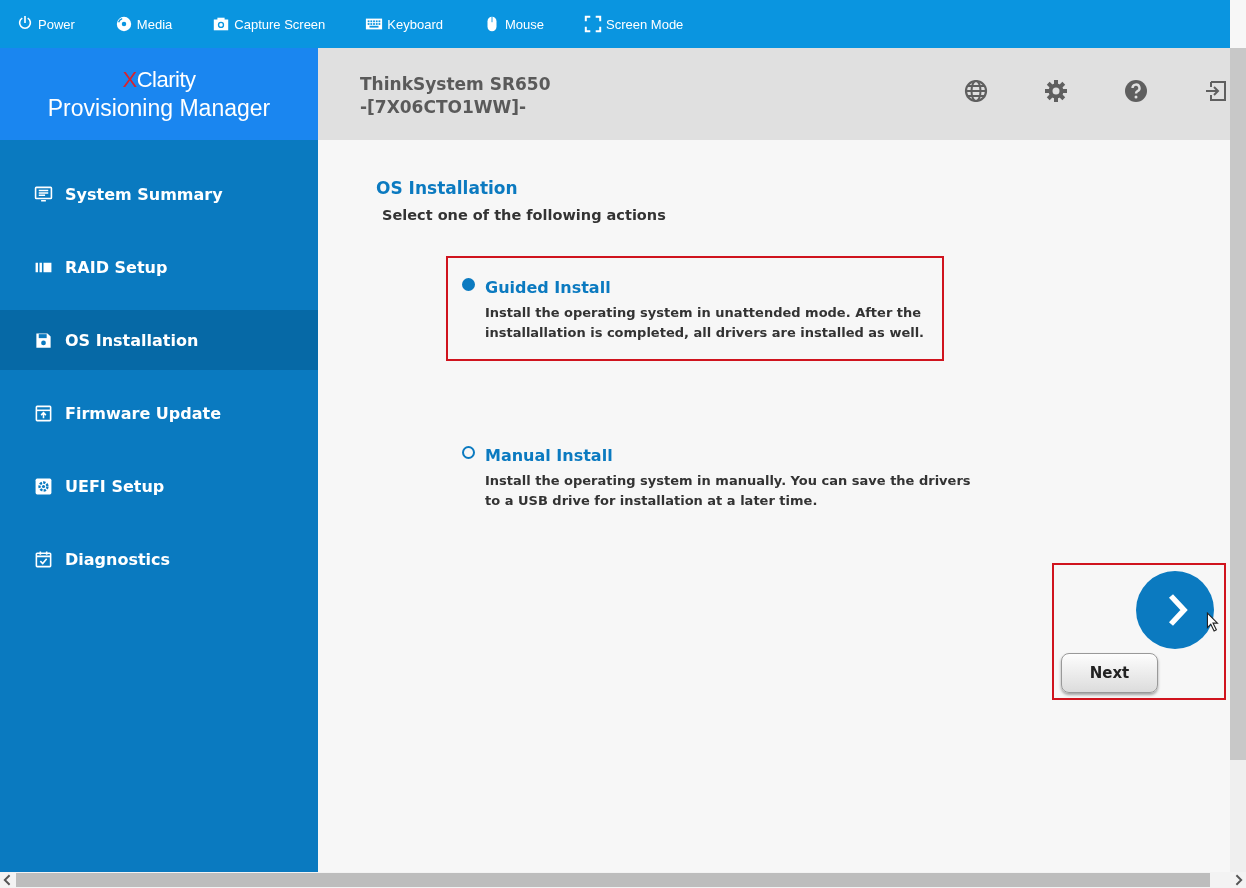 The image size is (1246, 888). I want to click on sidebar-item: Firmware Update, so click(159, 413).